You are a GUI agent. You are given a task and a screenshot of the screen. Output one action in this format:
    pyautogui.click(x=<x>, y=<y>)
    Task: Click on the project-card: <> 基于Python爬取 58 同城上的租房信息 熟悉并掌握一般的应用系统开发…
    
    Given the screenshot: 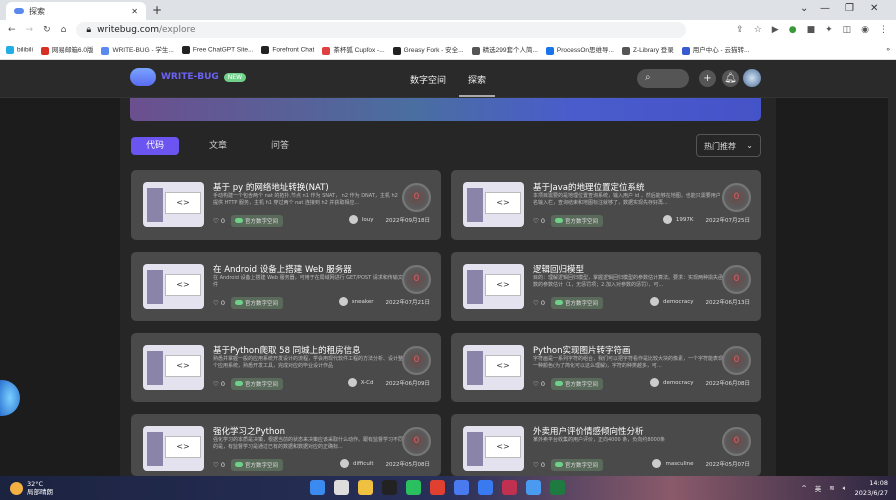 What is the action you would take?
    pyautogui.click(x=286, y=367)
    